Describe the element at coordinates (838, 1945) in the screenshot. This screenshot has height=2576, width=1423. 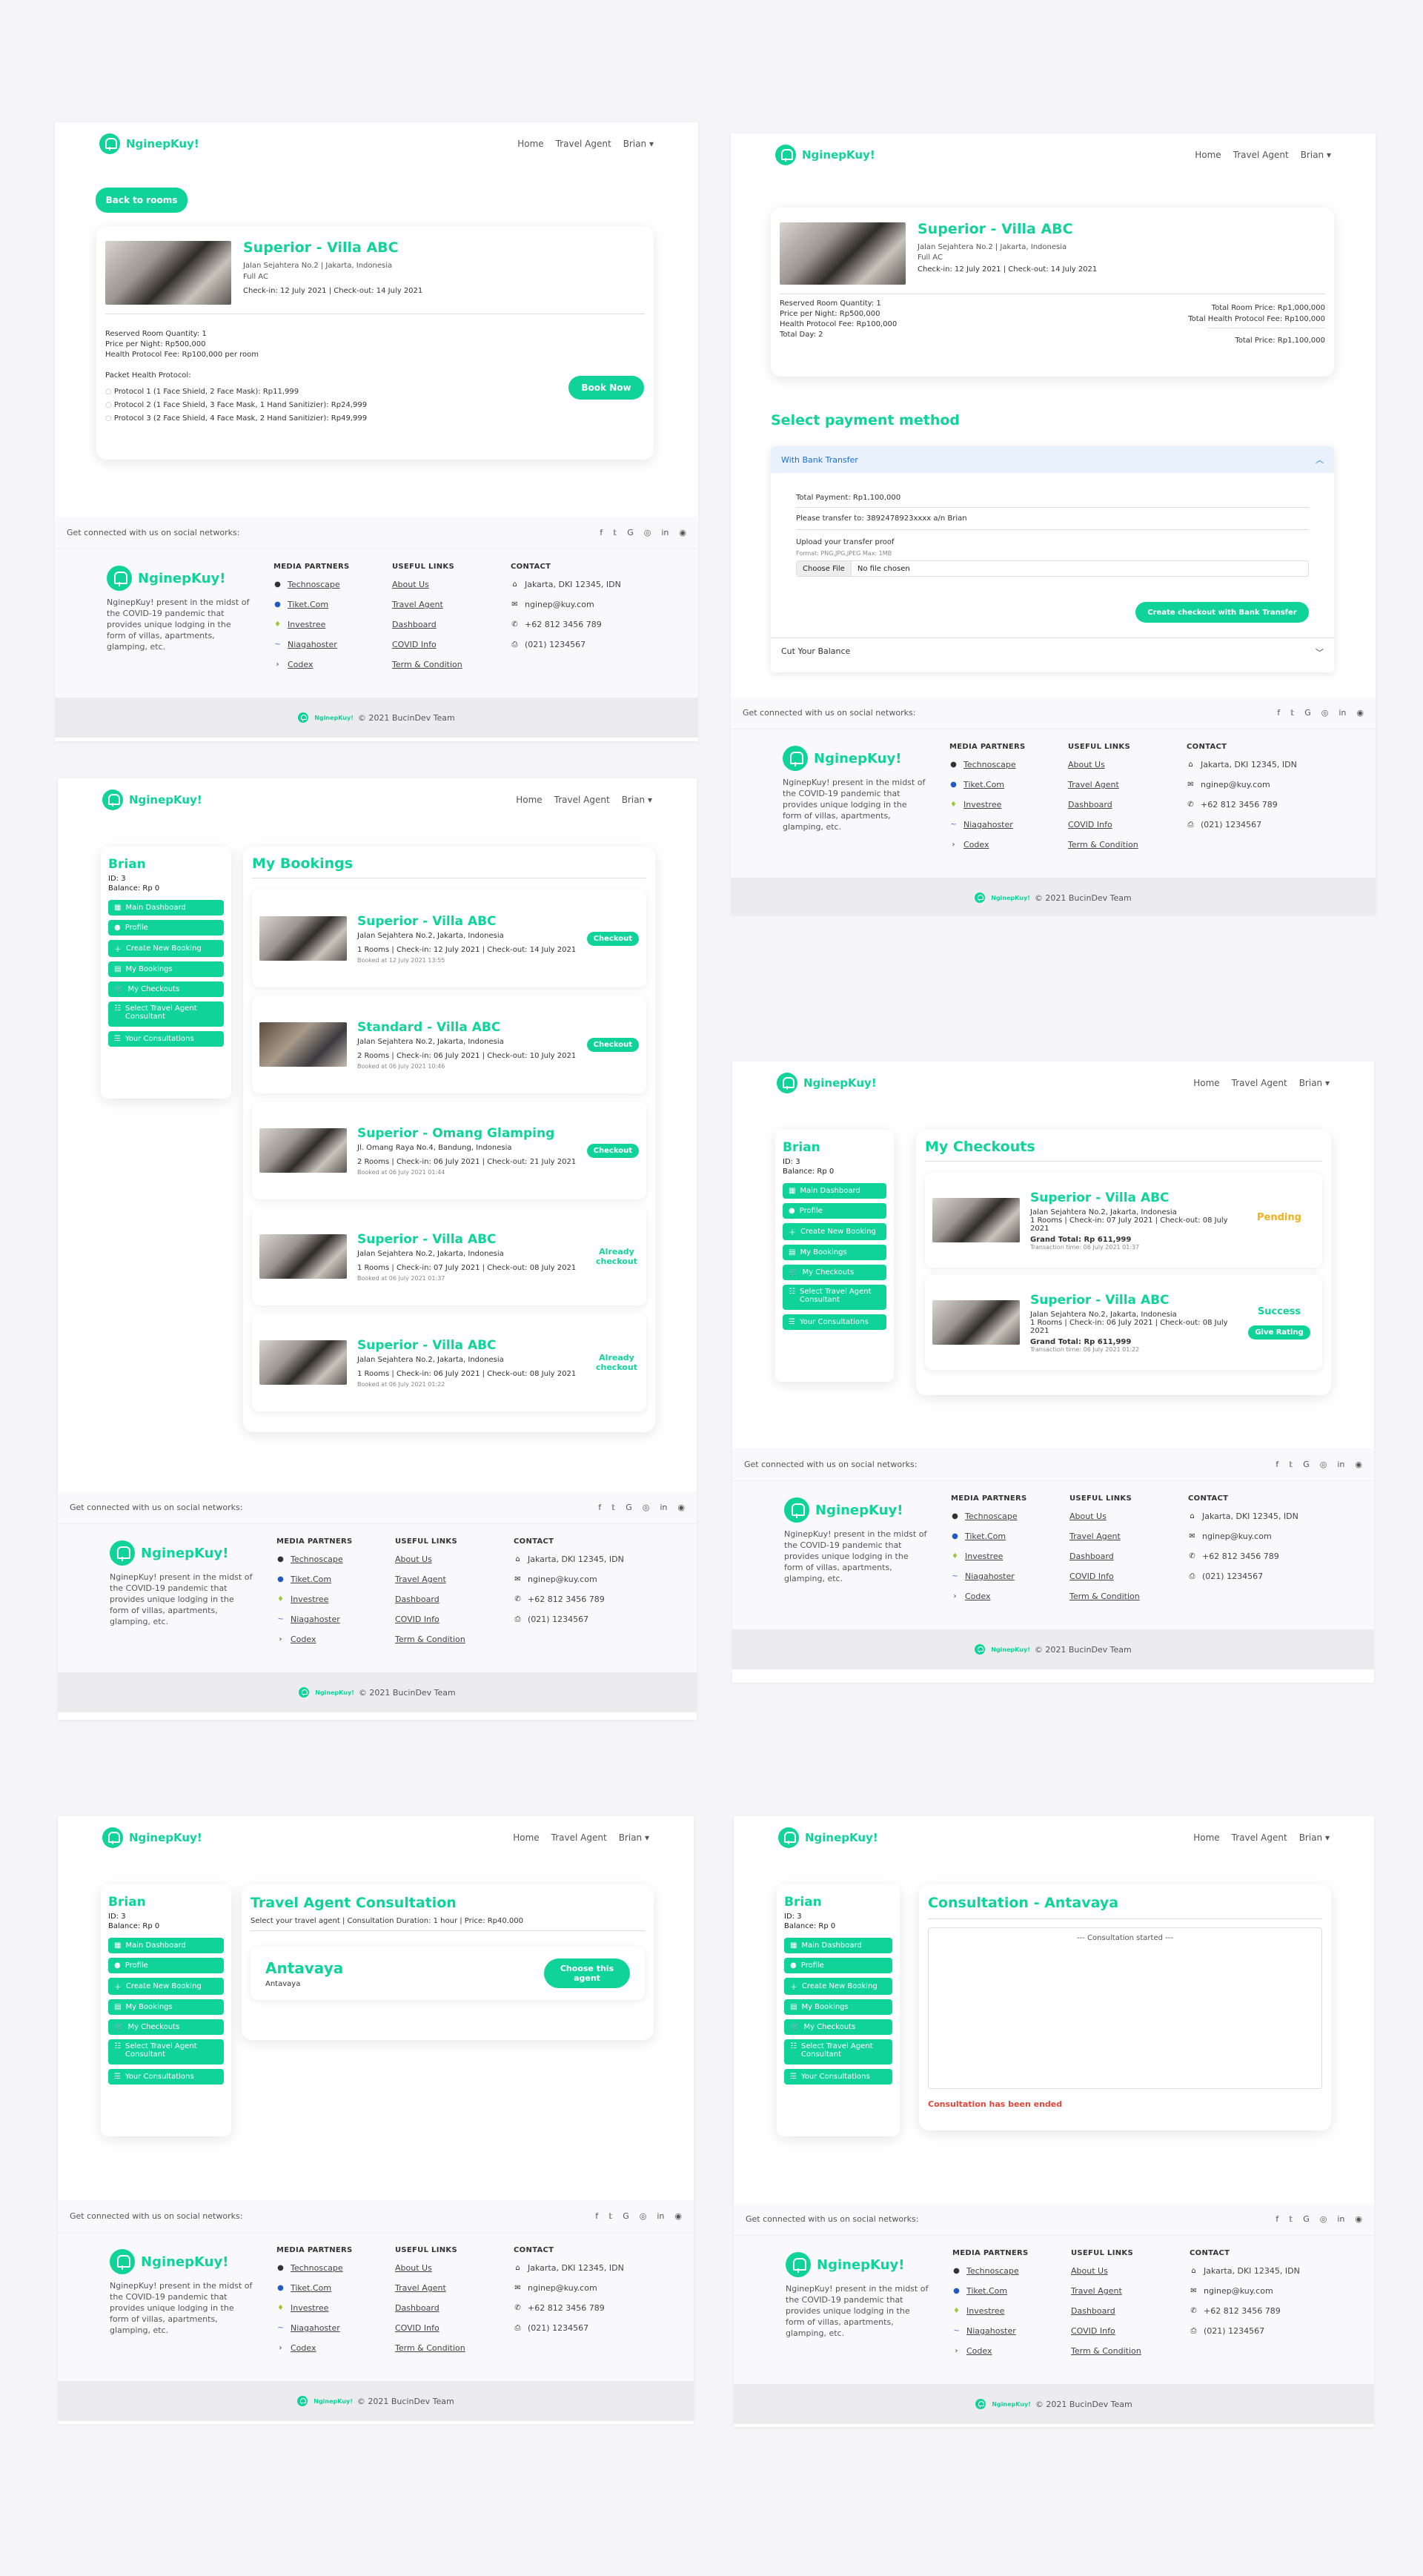
I see `menu-main-dashboard: ▦ Main Dashboard` at that location.